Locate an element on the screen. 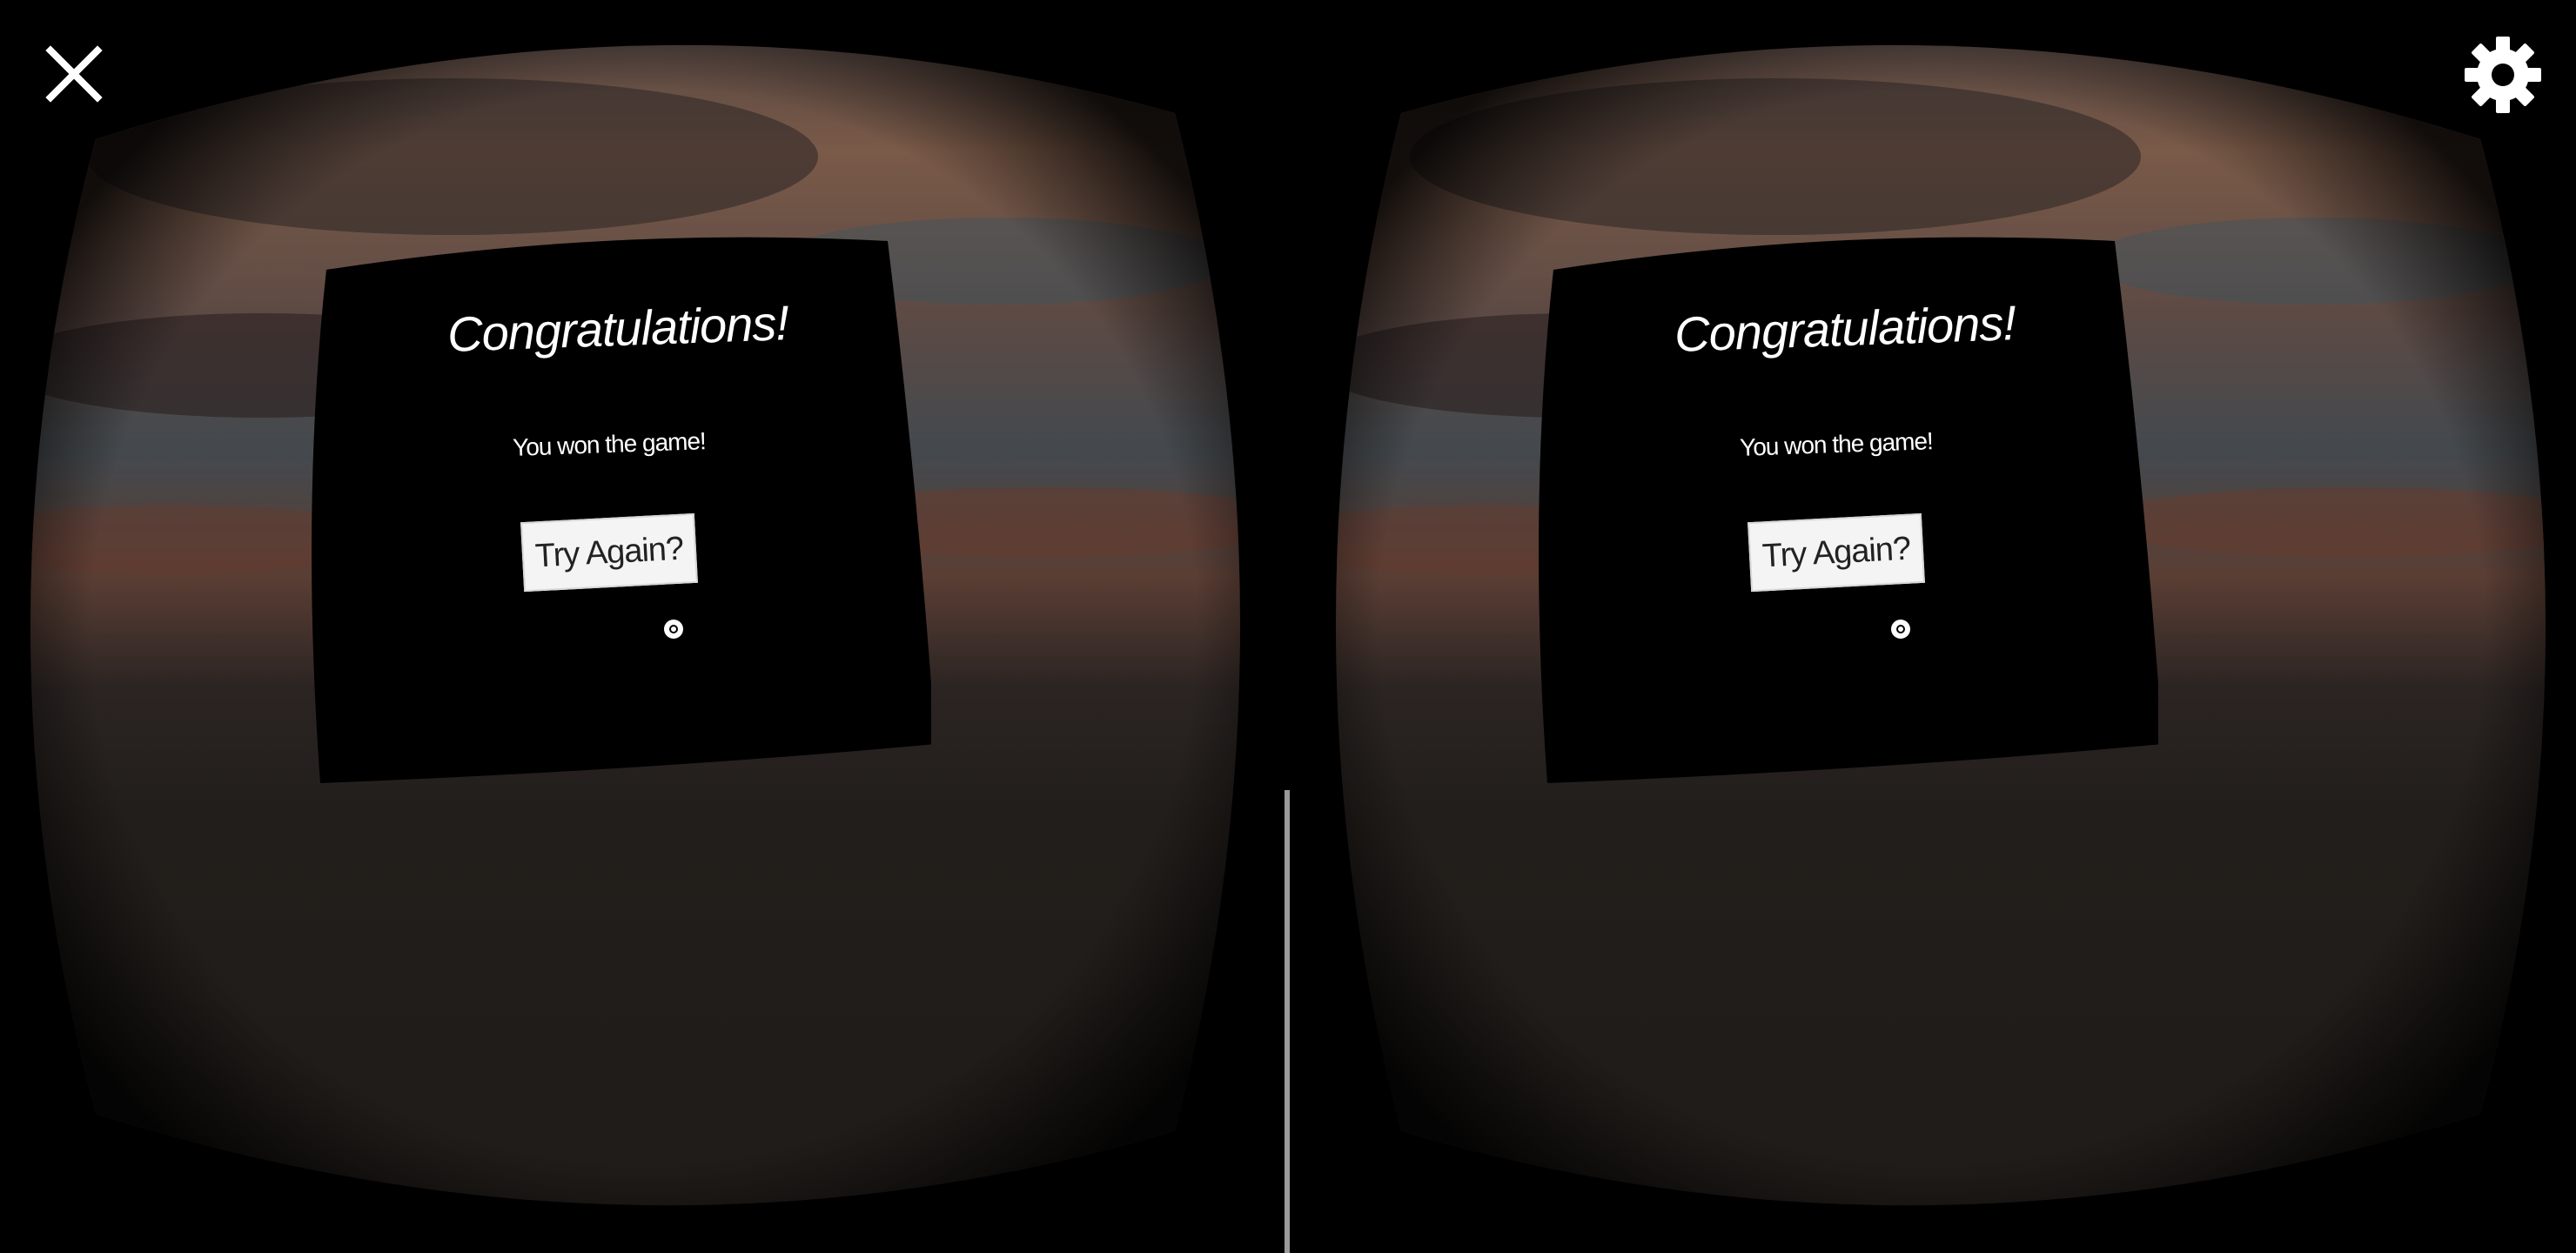 The width and height of the screenshot is (2576, 1253). eye-divider is located at coordinates (1287, 1021).